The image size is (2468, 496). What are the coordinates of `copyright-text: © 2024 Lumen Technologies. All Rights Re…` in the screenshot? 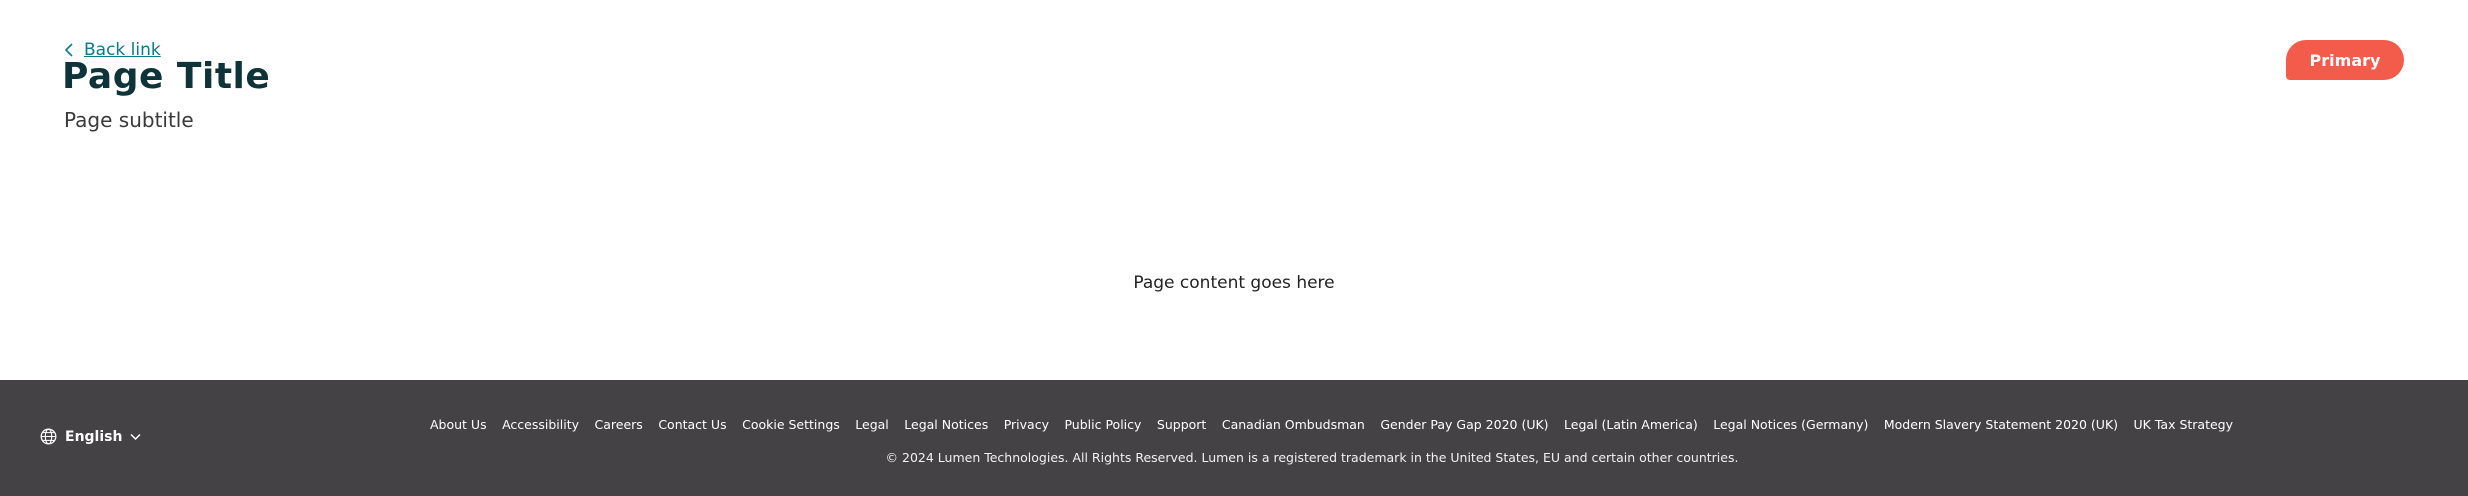 It's located at (1312, 457).